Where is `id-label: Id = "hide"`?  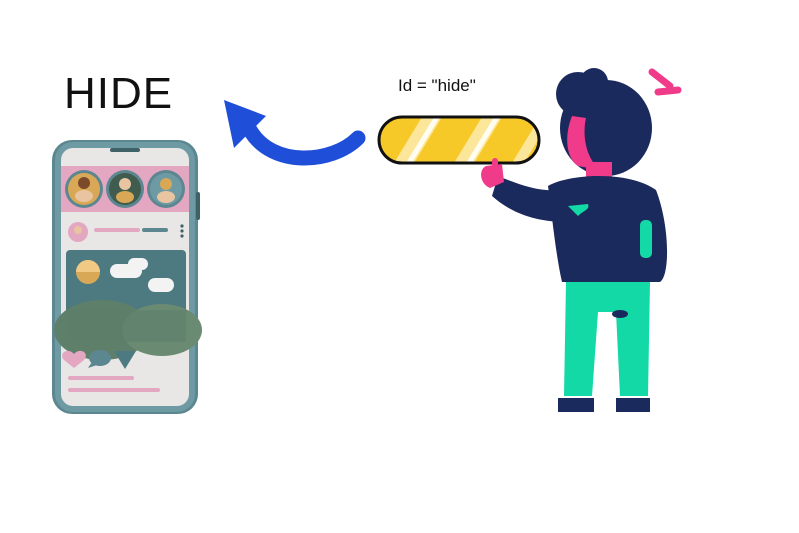
id-label: Id = "hide" is located at coordinates (437, 85).